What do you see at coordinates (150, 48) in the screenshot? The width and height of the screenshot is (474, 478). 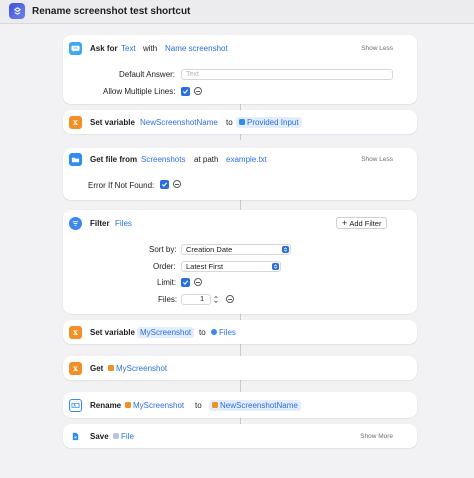 I see `with-label: with` at bounding box center [150, 48].